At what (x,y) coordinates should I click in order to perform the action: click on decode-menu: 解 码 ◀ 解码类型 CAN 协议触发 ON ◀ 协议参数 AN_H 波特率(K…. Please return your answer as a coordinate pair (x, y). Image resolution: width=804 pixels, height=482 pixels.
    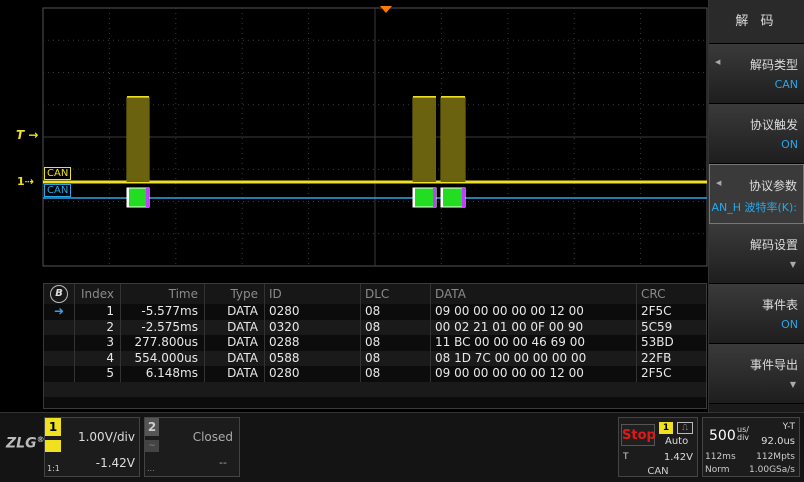
    Looking at the image, I should click on (756, 206).